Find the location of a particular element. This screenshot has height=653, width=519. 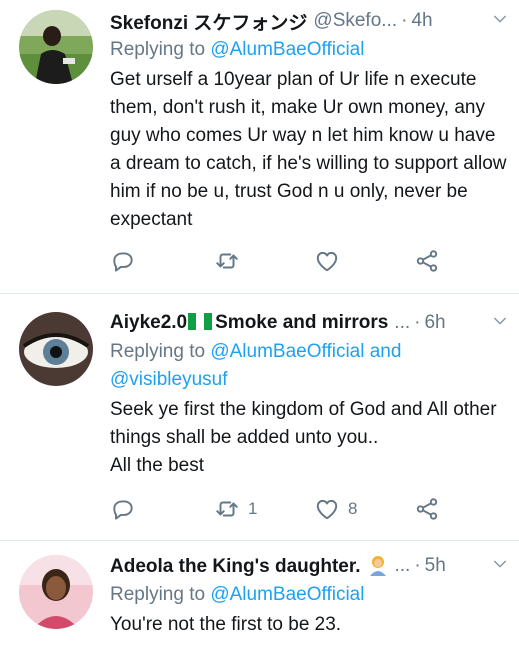

like-count: 8 is located at coordinates (353, 508).